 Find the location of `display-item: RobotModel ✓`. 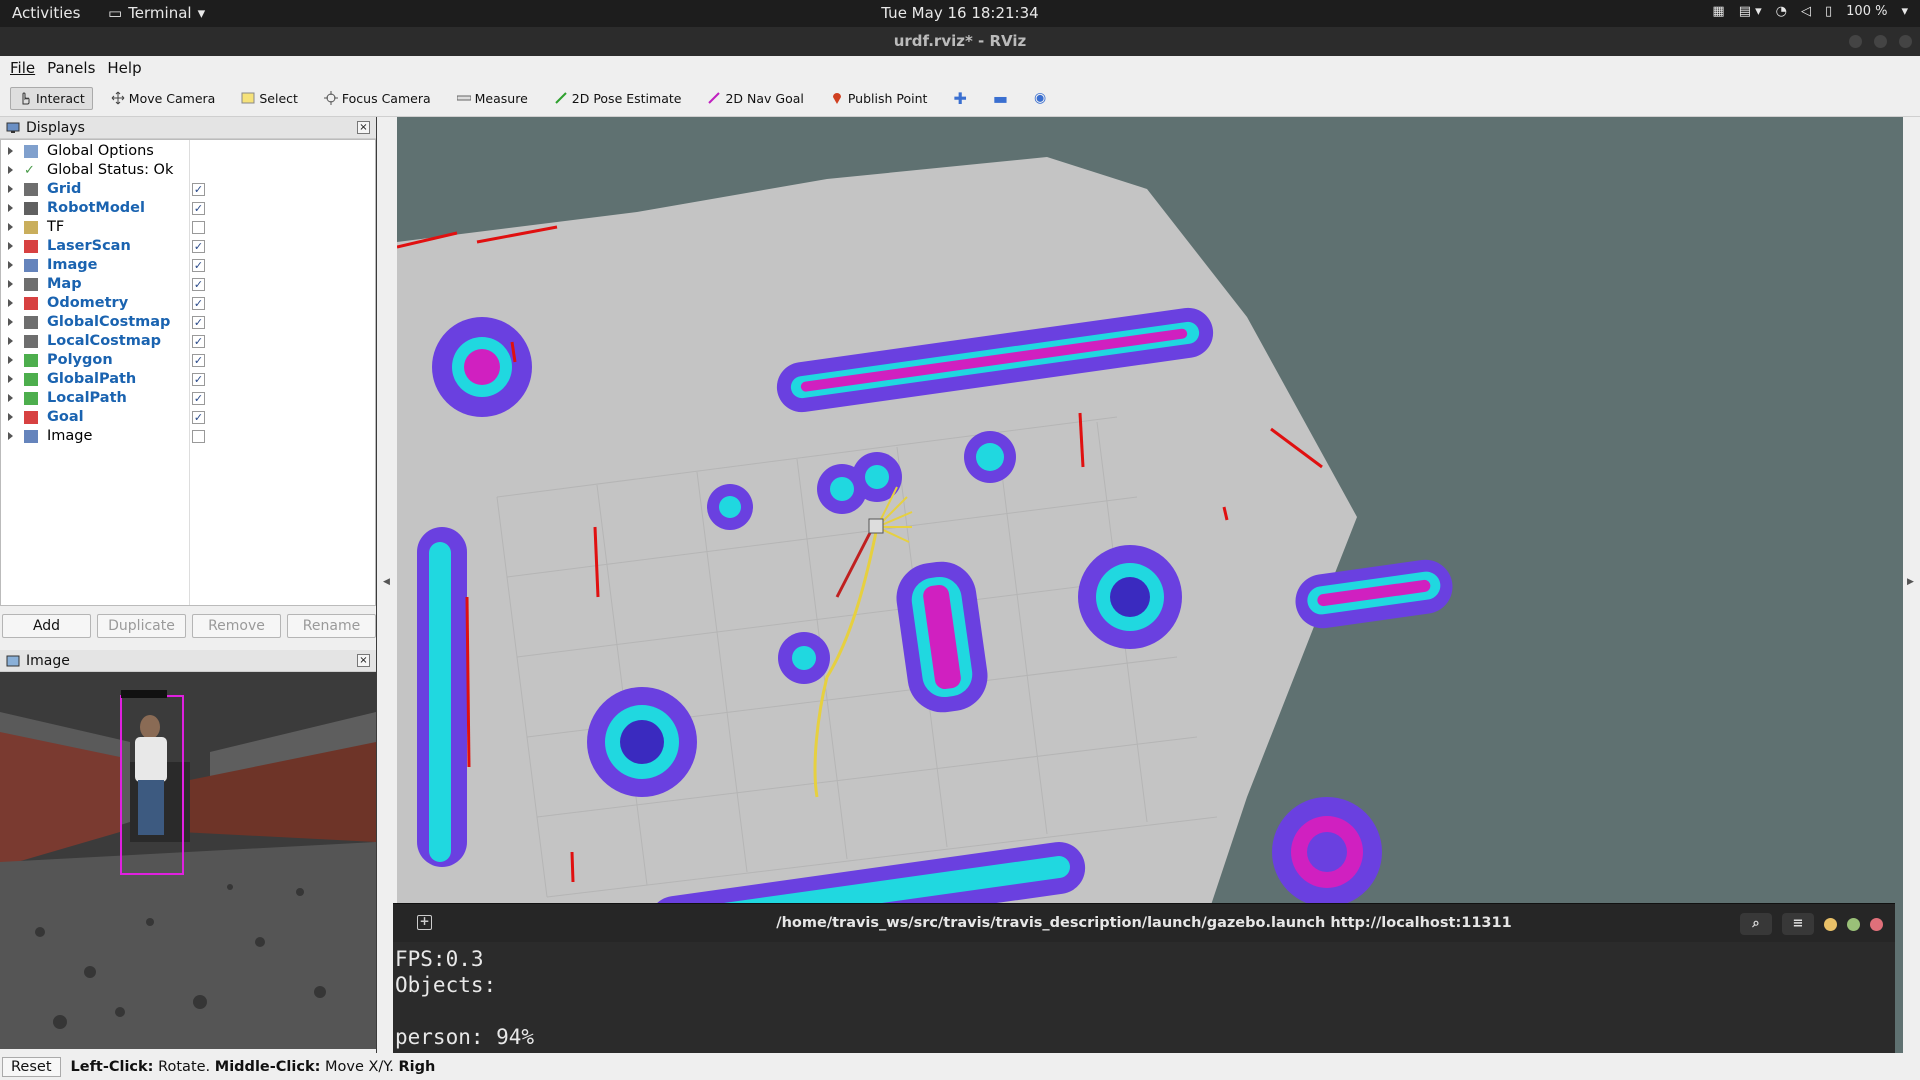

display-item: RobotModel ✓ is located at coordinates (188, 208).